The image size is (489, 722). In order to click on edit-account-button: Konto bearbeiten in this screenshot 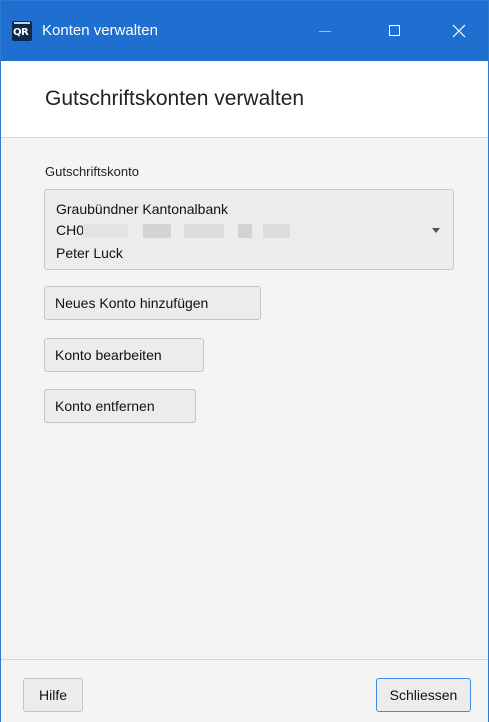, I will do `click(124, 355)`.